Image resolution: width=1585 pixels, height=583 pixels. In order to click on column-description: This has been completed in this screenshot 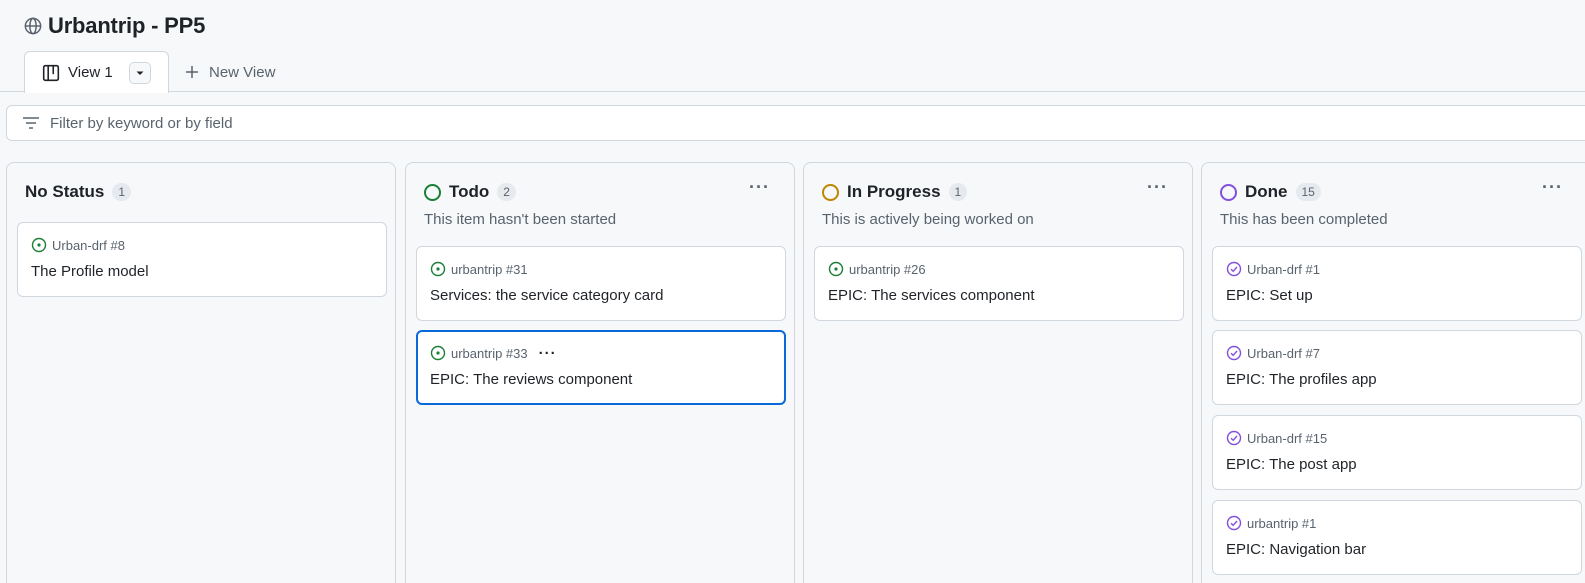, I will do `click(1304, 219)`.